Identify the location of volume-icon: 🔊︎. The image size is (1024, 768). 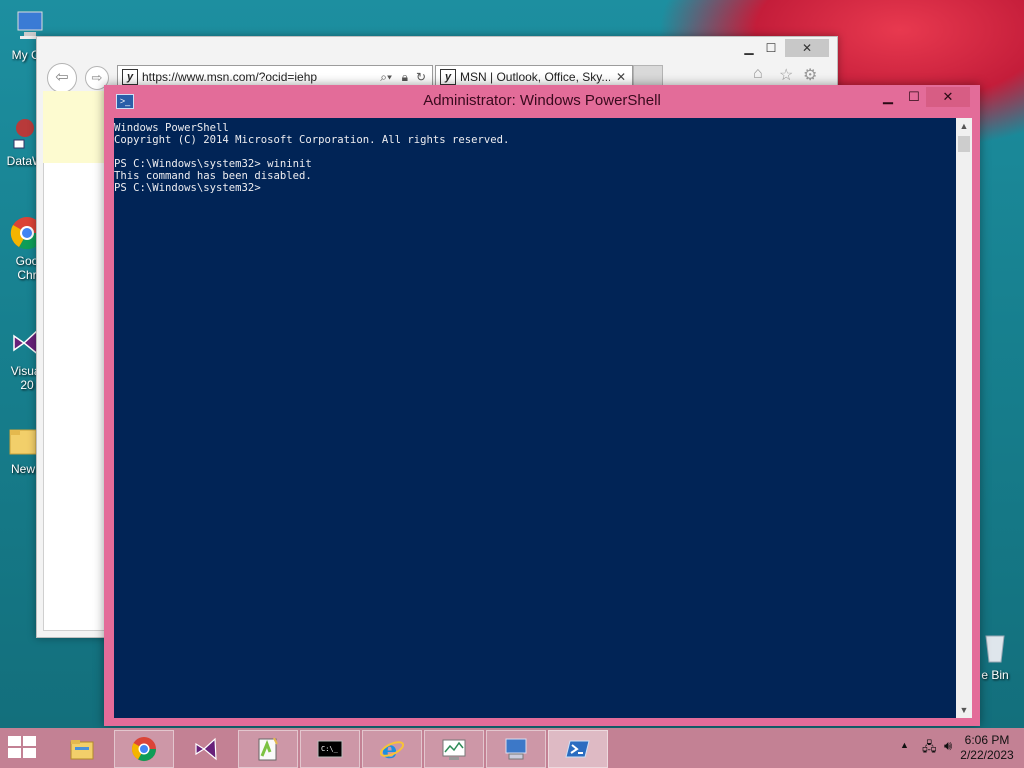
(948, 746).